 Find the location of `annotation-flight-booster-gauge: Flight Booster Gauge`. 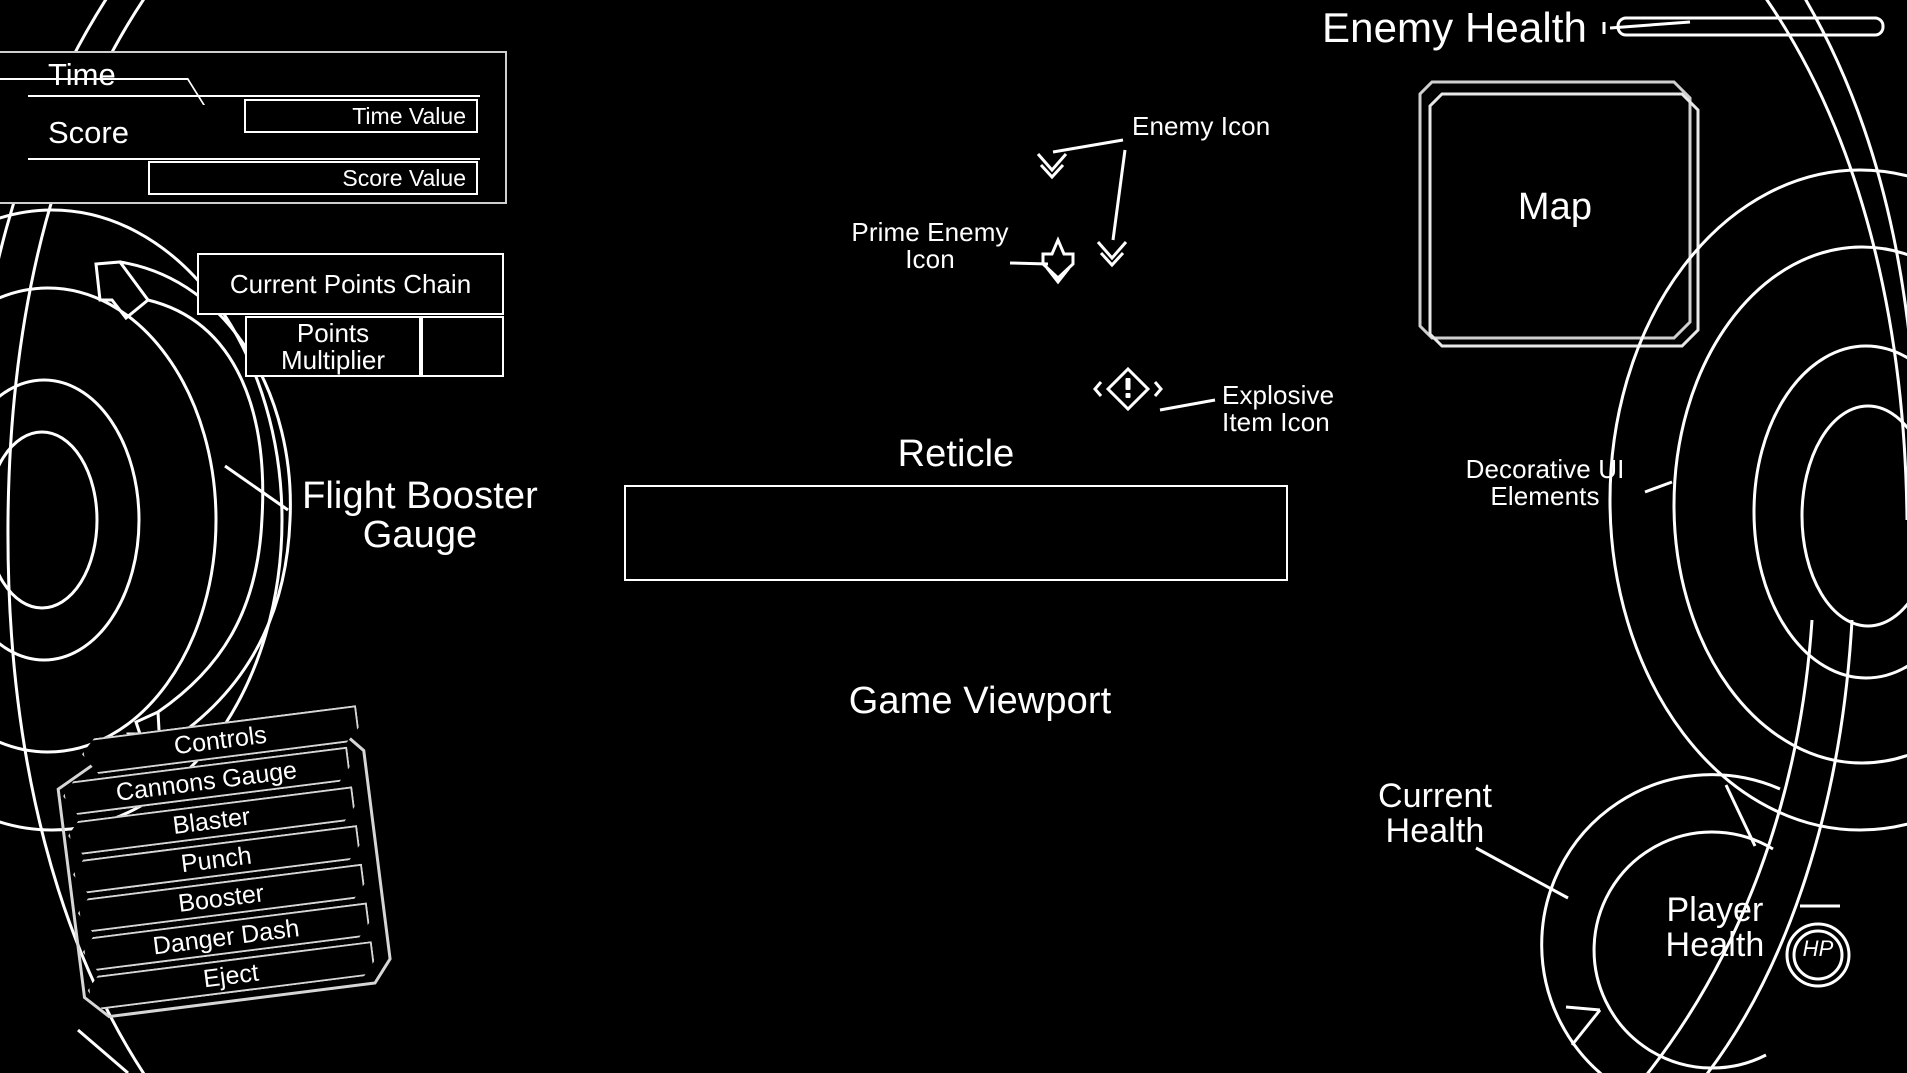

annotation-flight-booster-gauge: Flight Booster Gauge is located at coordinates (420, 515).